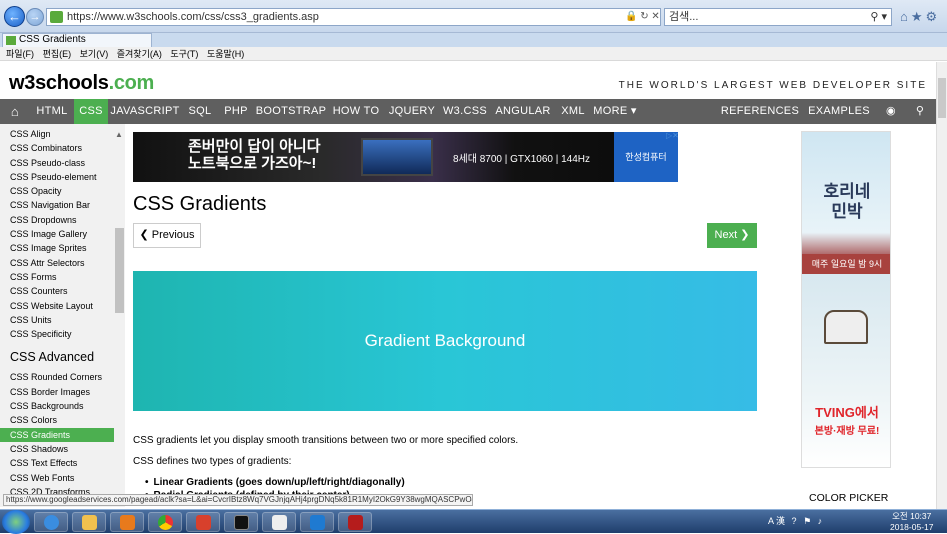 This screenshot has width=947, height=534. Describe the element at coordinates (62, 406) in the screenshot. I see `sidebar-item-backgrounds: CSS Backgrounds` at that location.